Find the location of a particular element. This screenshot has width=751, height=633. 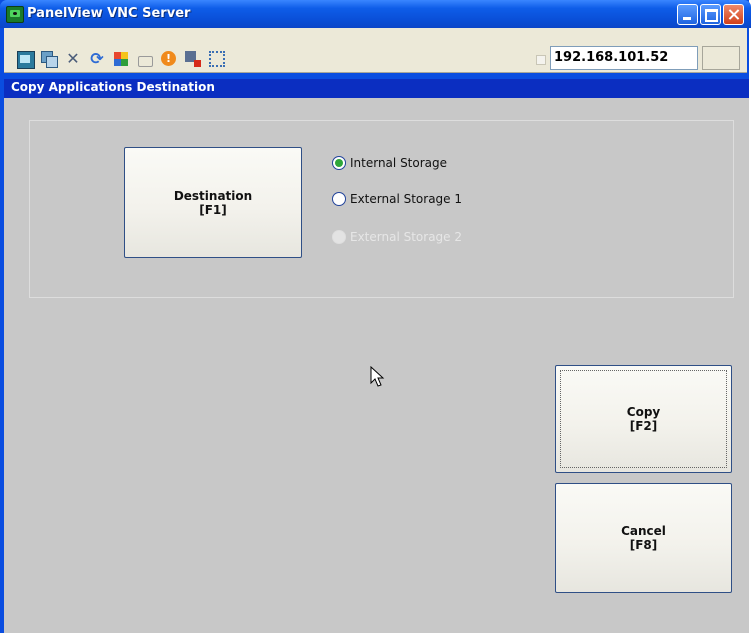

radio-label: Internal Storage is located at coordinates (399, 163).